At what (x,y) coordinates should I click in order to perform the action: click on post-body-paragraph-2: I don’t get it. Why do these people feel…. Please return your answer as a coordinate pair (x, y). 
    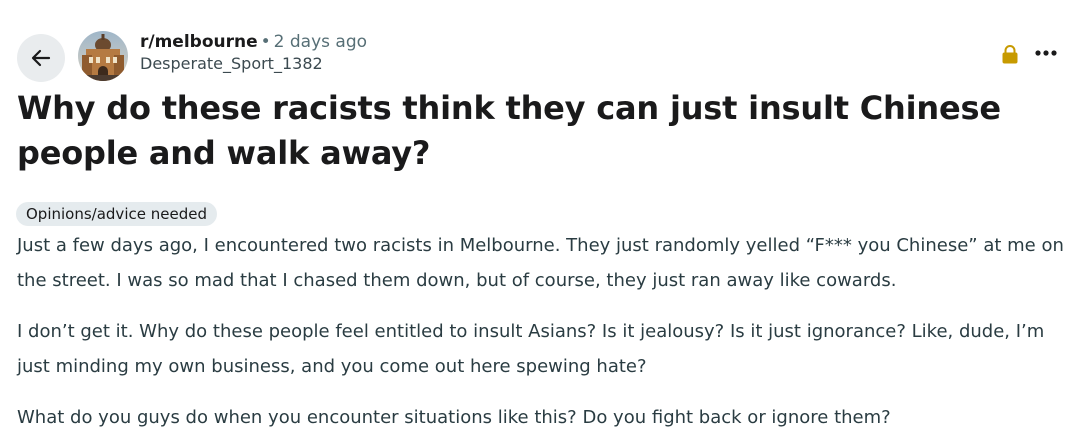
    Looking at the image, I should click on (531, 349).